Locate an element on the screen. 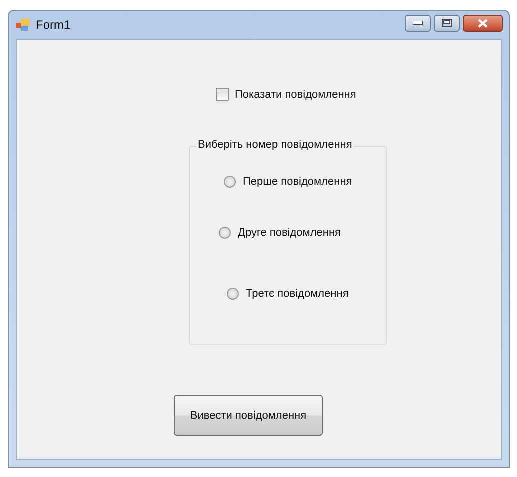 The image size is (517, 477). maximize-icon is located at coordinates (447, 23).